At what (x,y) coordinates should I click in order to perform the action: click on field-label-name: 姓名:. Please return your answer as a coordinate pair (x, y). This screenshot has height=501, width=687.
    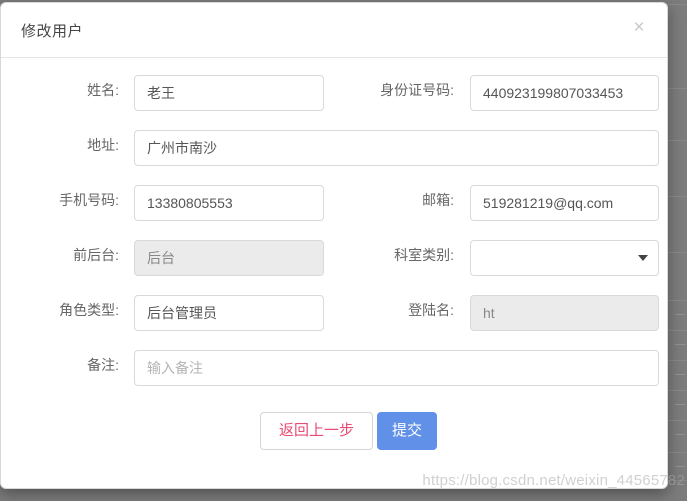
    Looking at the image, I should click on (103, 90).